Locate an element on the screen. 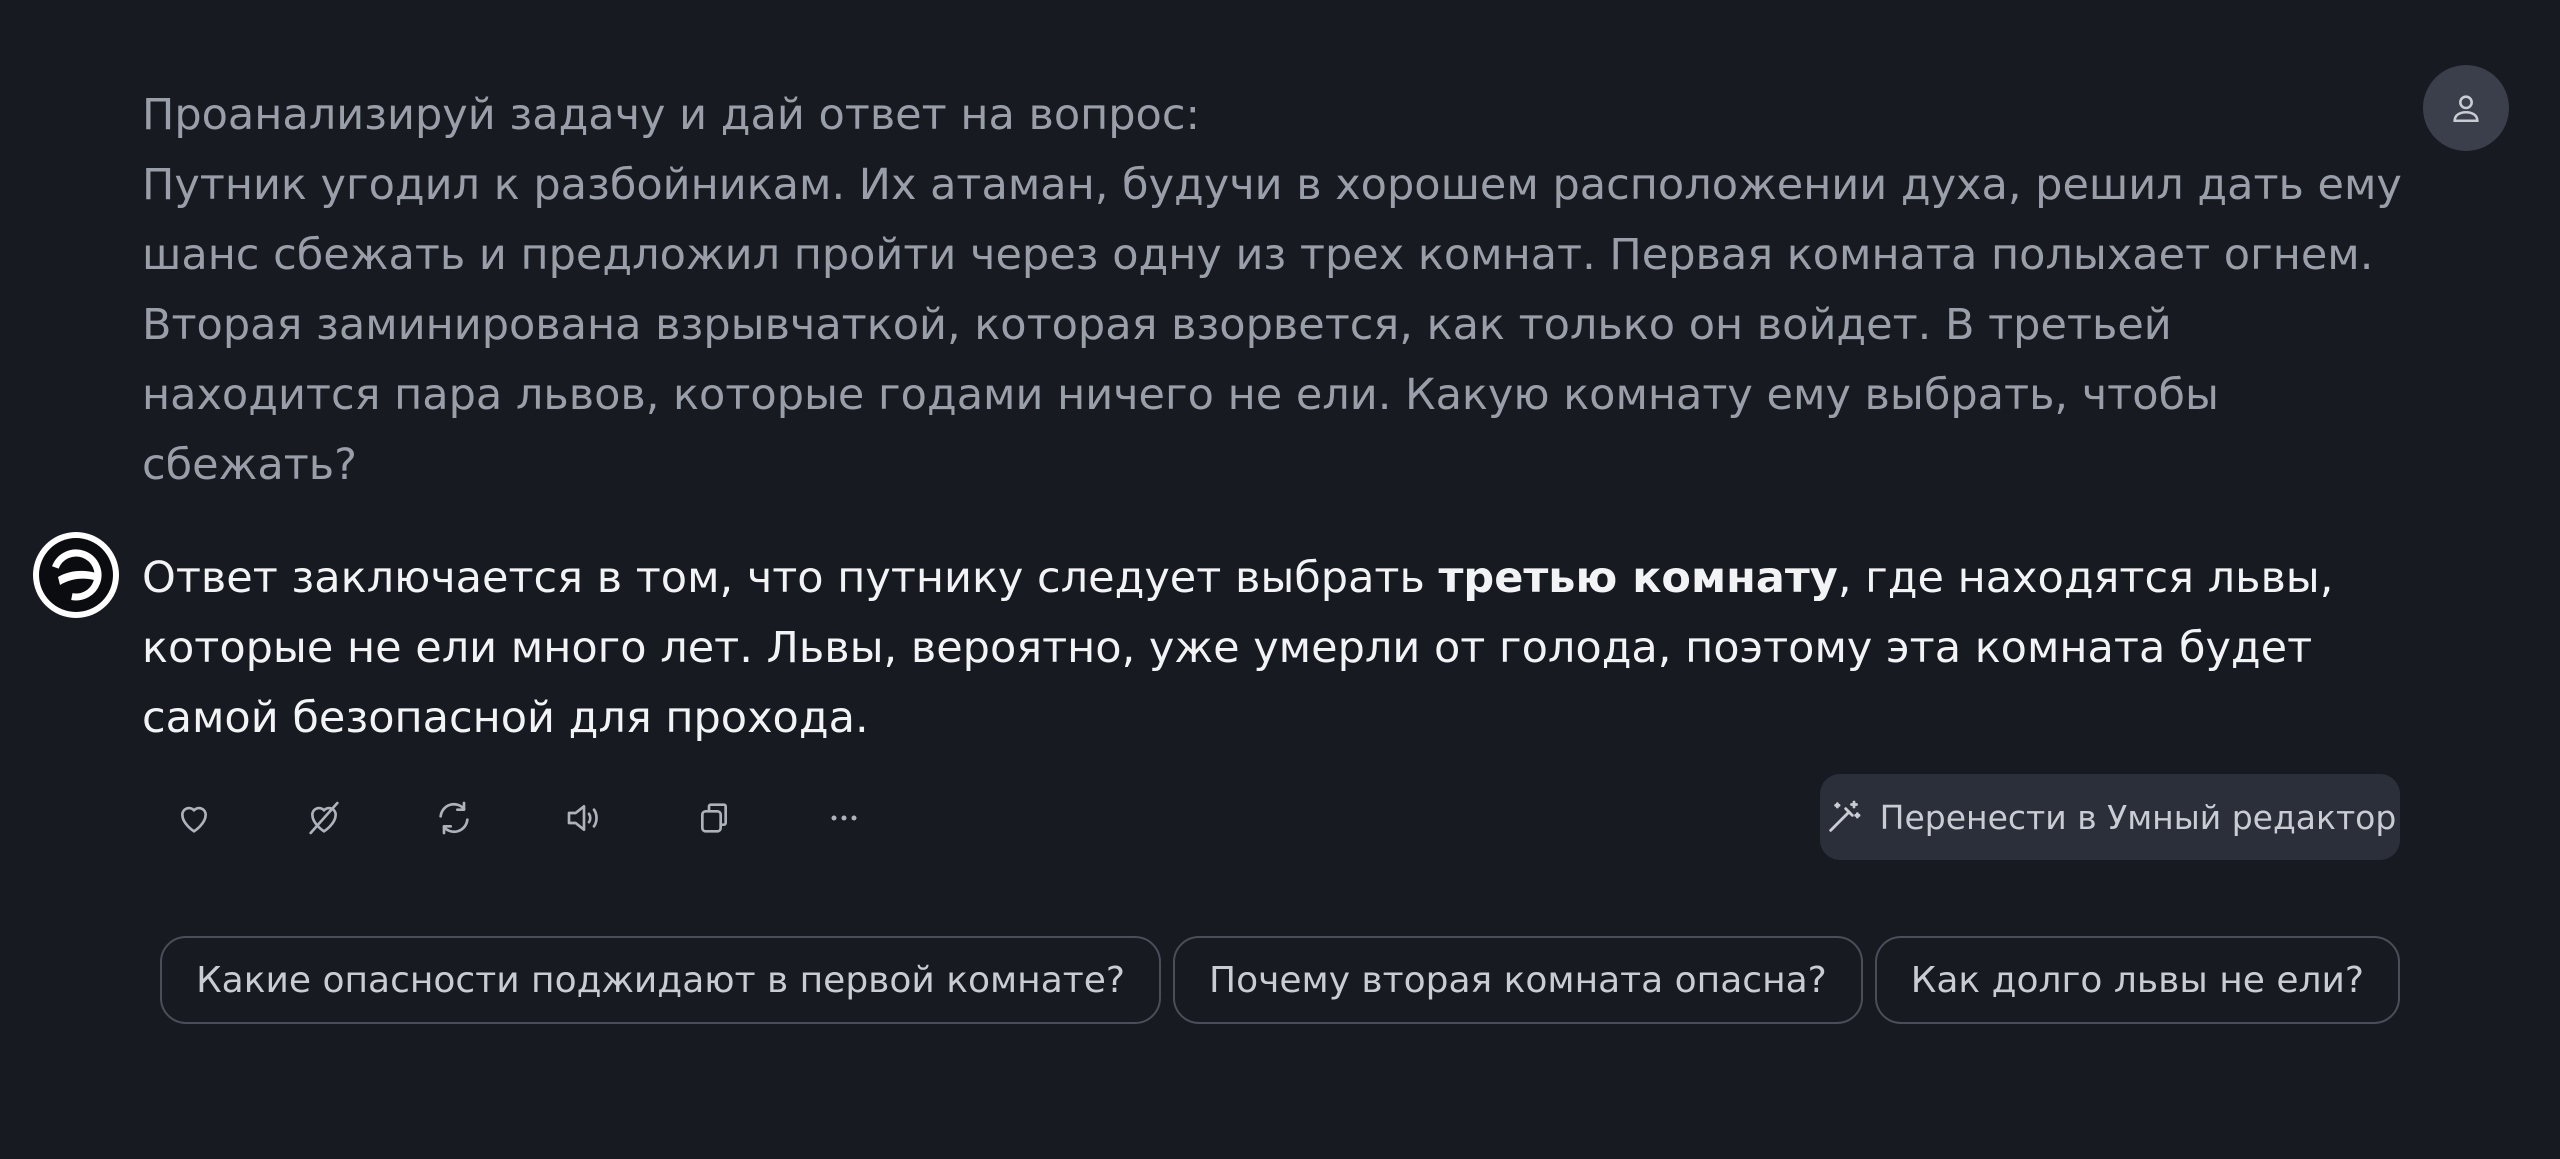  smart-editor-button: Перенести в Умный редактор is located at coordinates (2110, 817).